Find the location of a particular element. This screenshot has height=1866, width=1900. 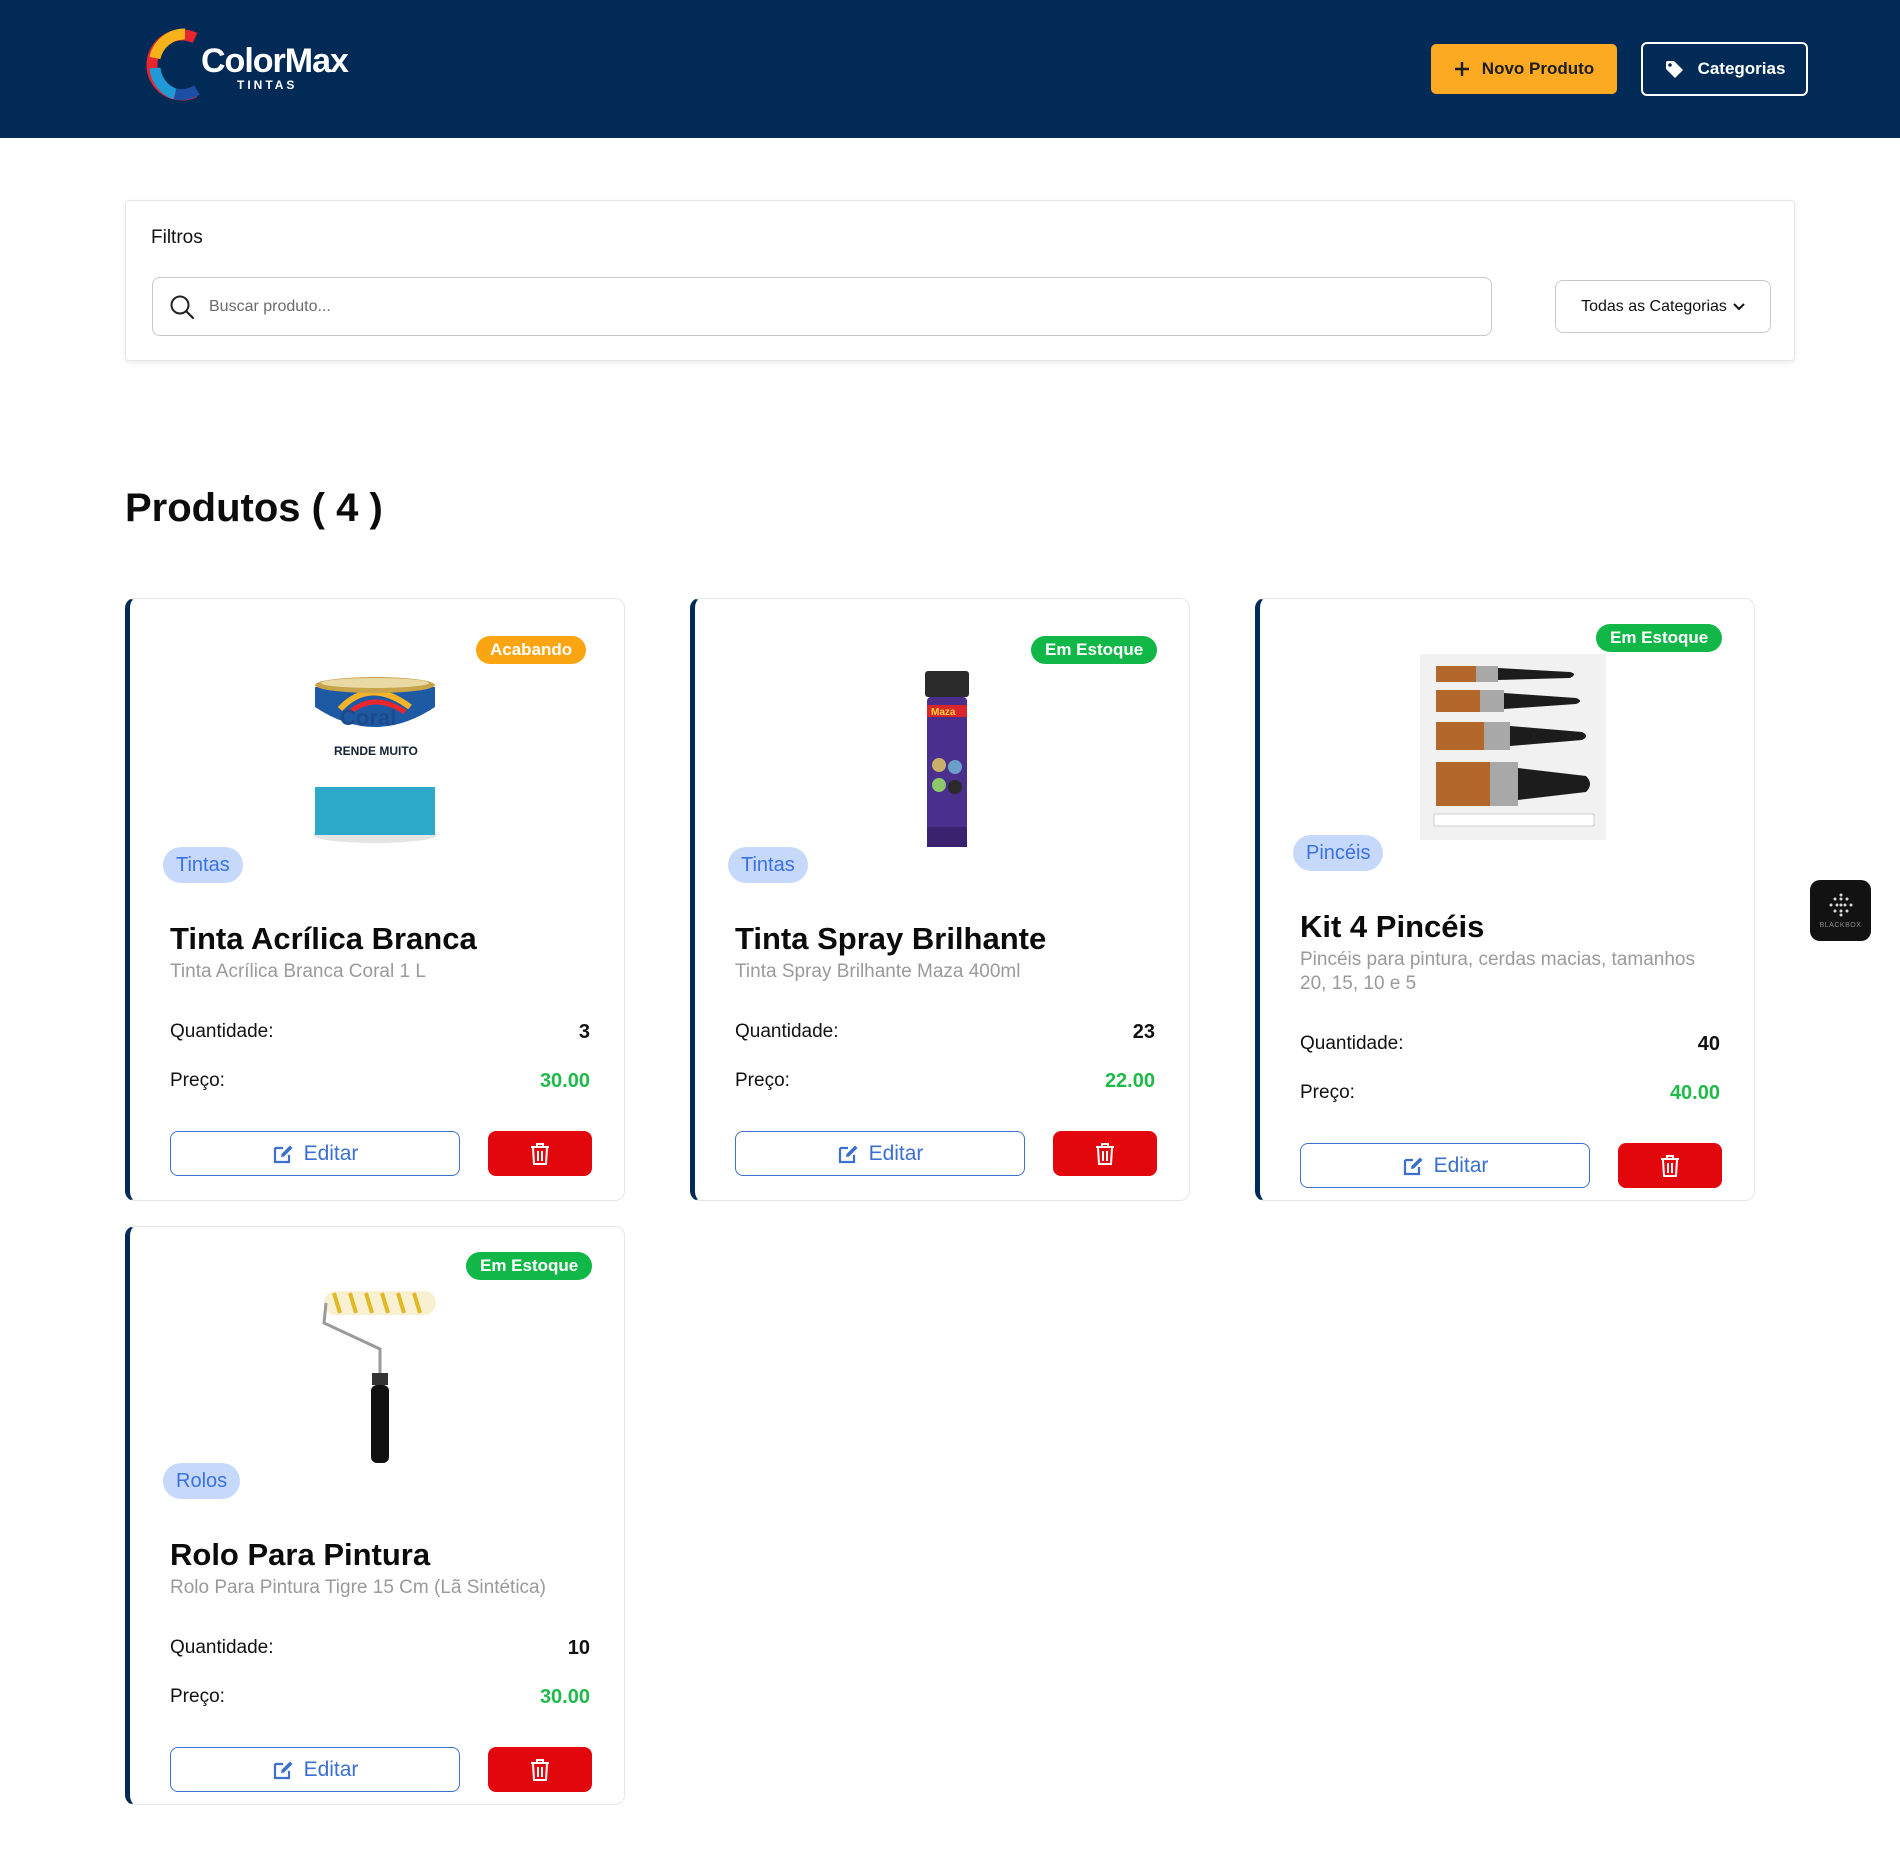

category-select: Todas as Categorias is located at coordinates (1663, 306).